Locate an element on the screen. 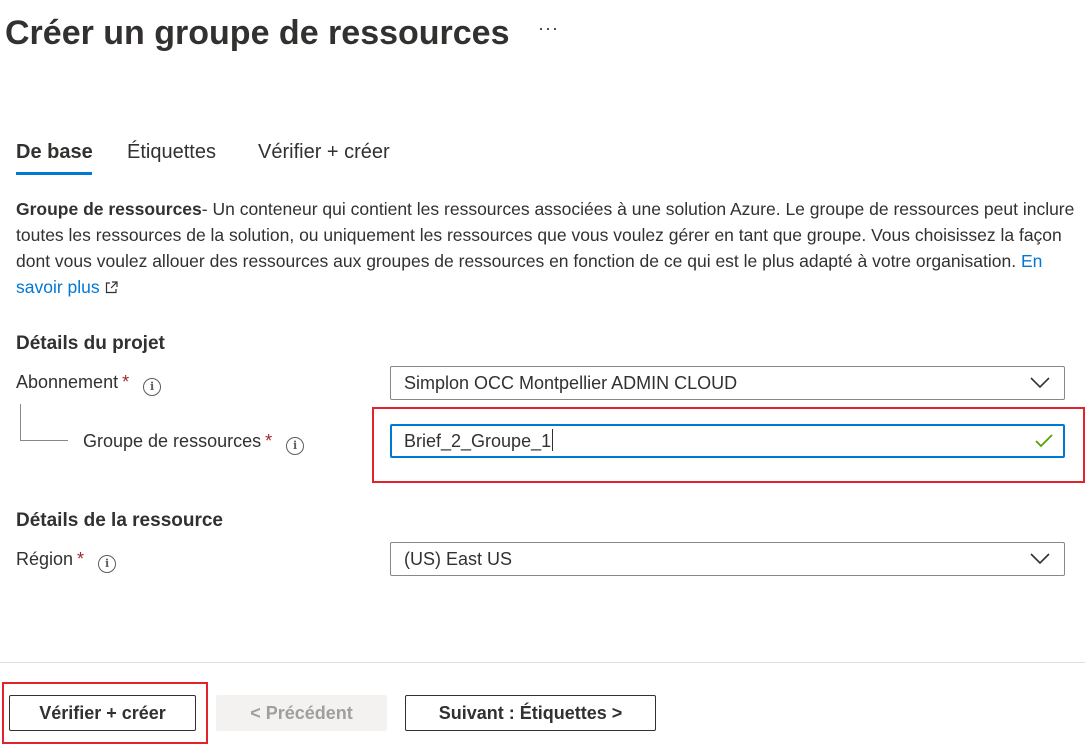 The height and width of the screenshot is (754, 1085). region-value: (US) East US is located at coordinates (458, 559).